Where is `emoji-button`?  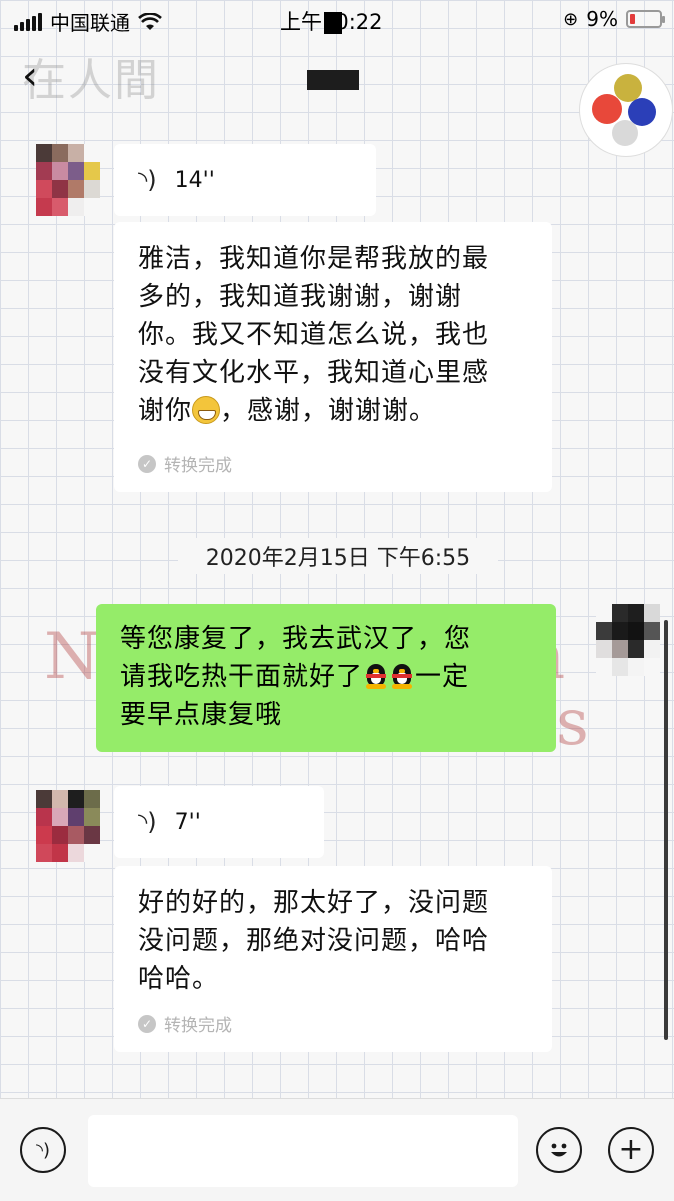
emoji-button is located at coordinates (559, 1150).